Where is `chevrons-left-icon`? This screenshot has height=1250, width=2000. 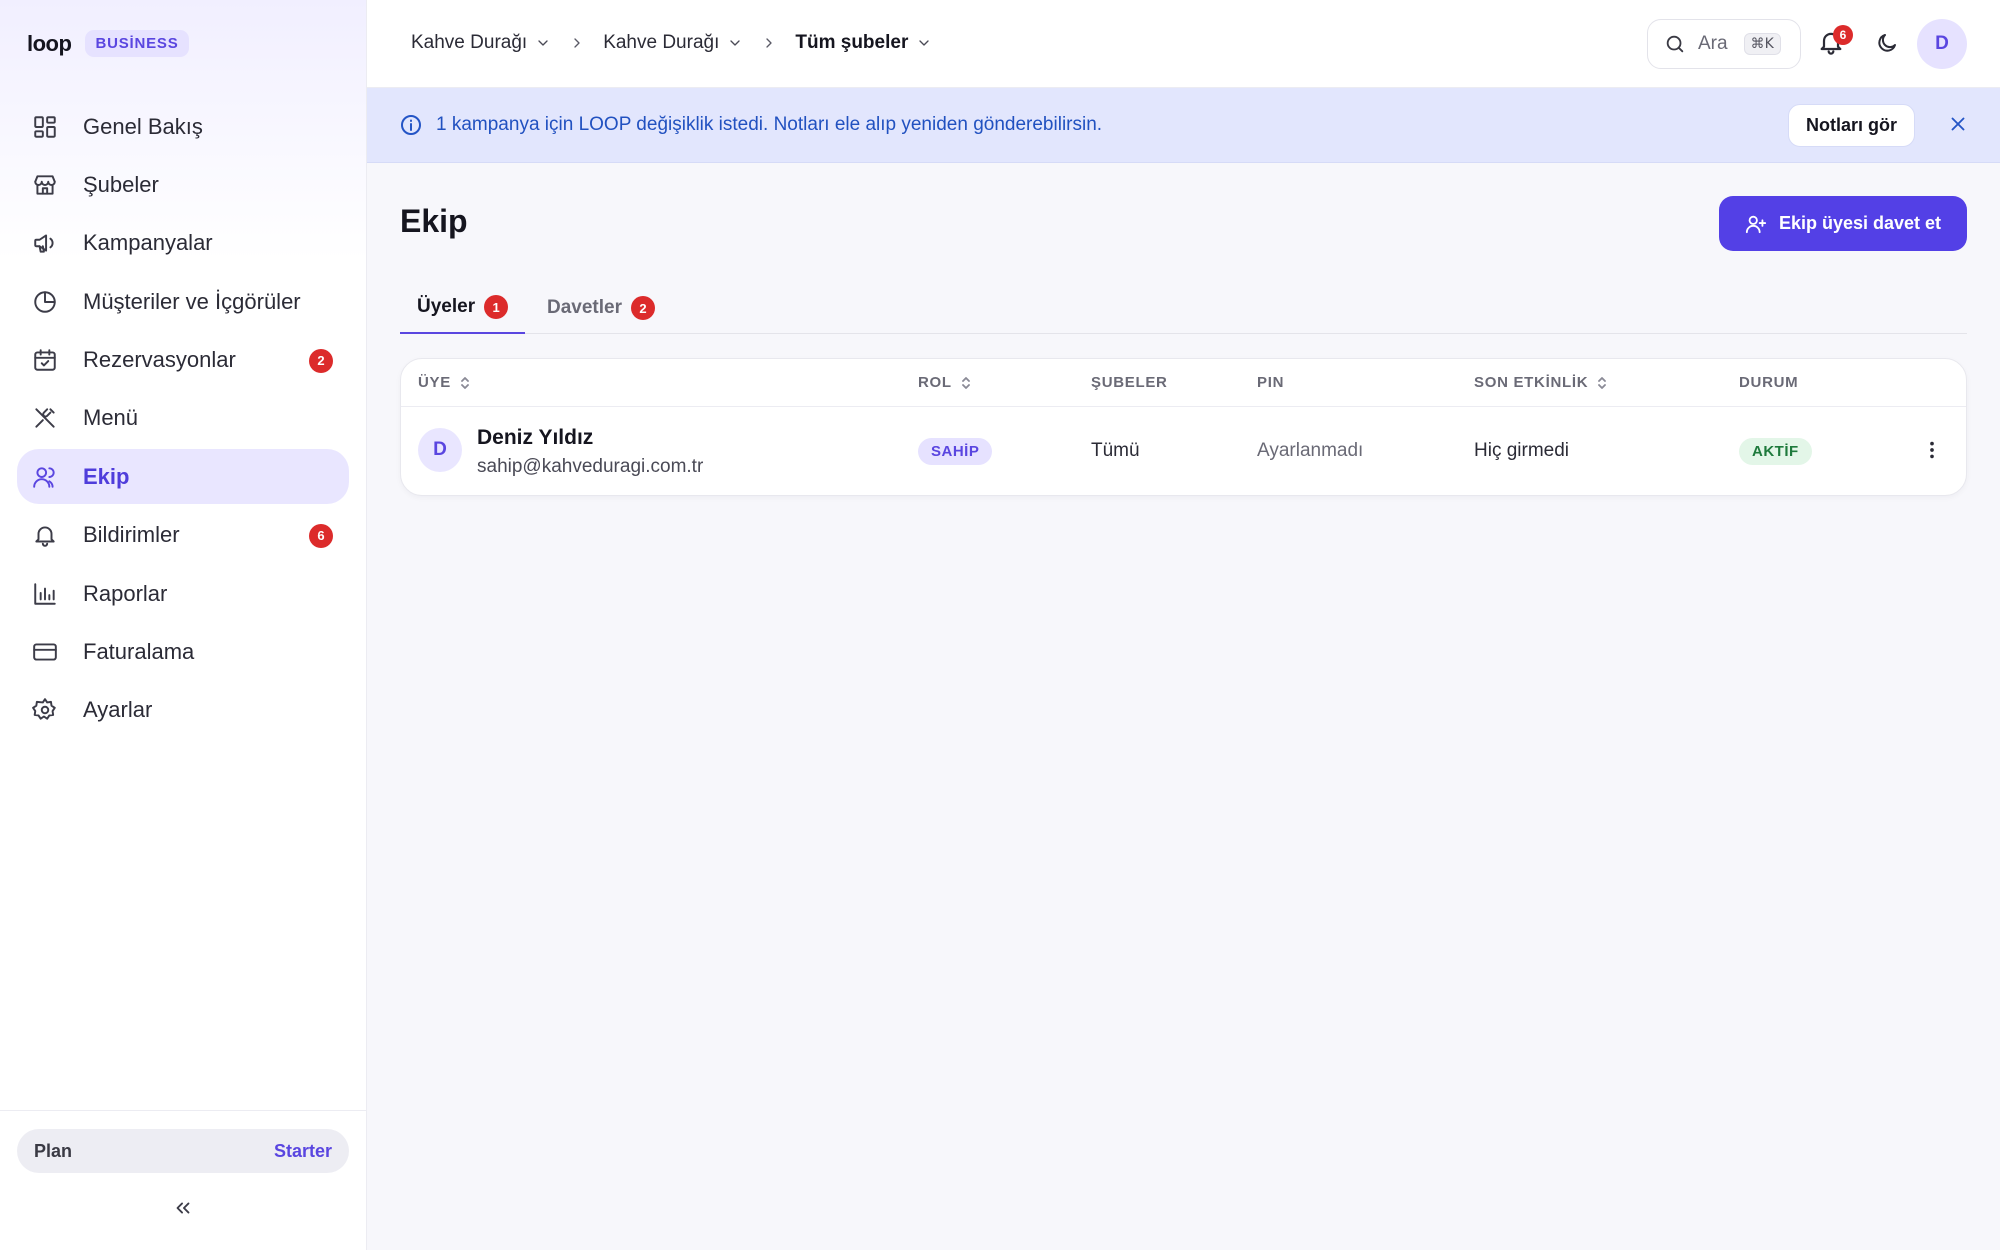 chevrons-left-icon is located at coordinates (183, 1208).